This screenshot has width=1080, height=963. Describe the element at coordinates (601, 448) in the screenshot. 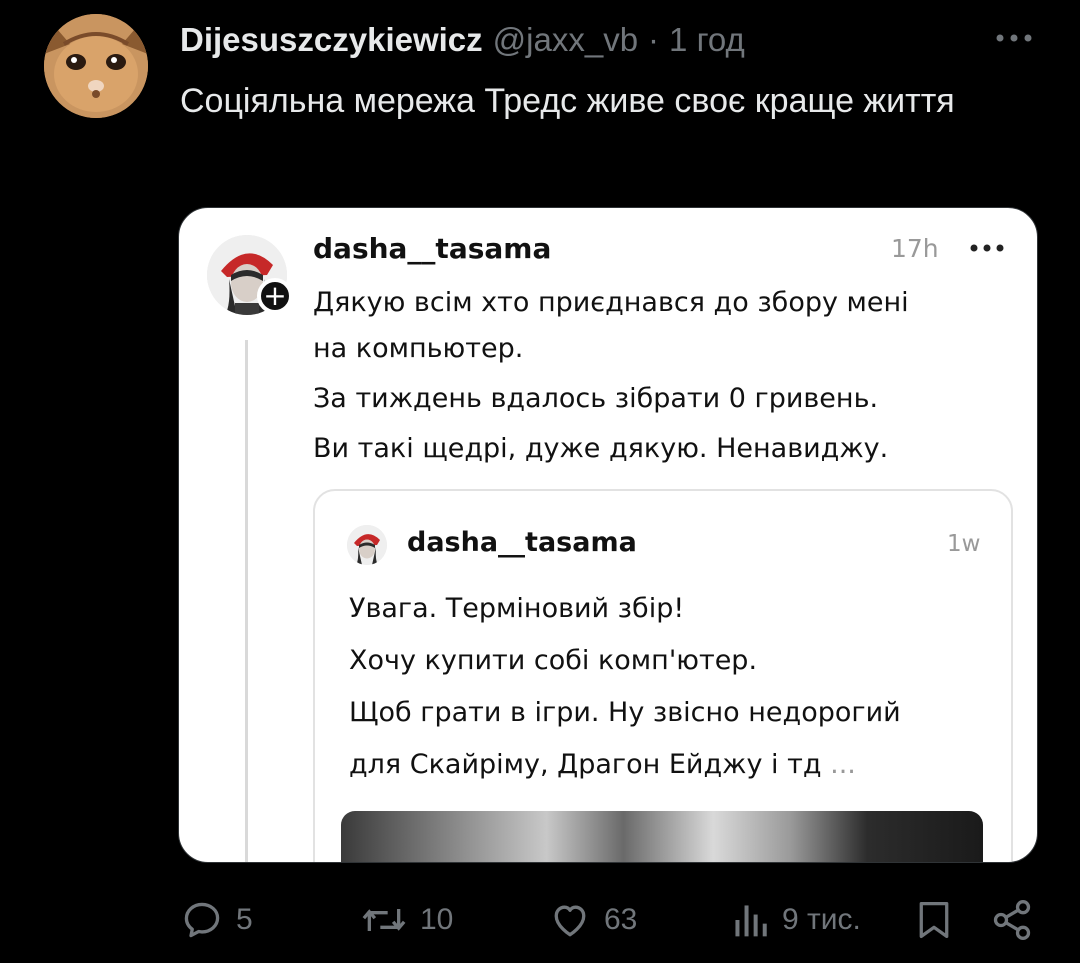

I see `post-line: Ви такі щедрі, дуже дякую. Ненавиджу.` at that location.